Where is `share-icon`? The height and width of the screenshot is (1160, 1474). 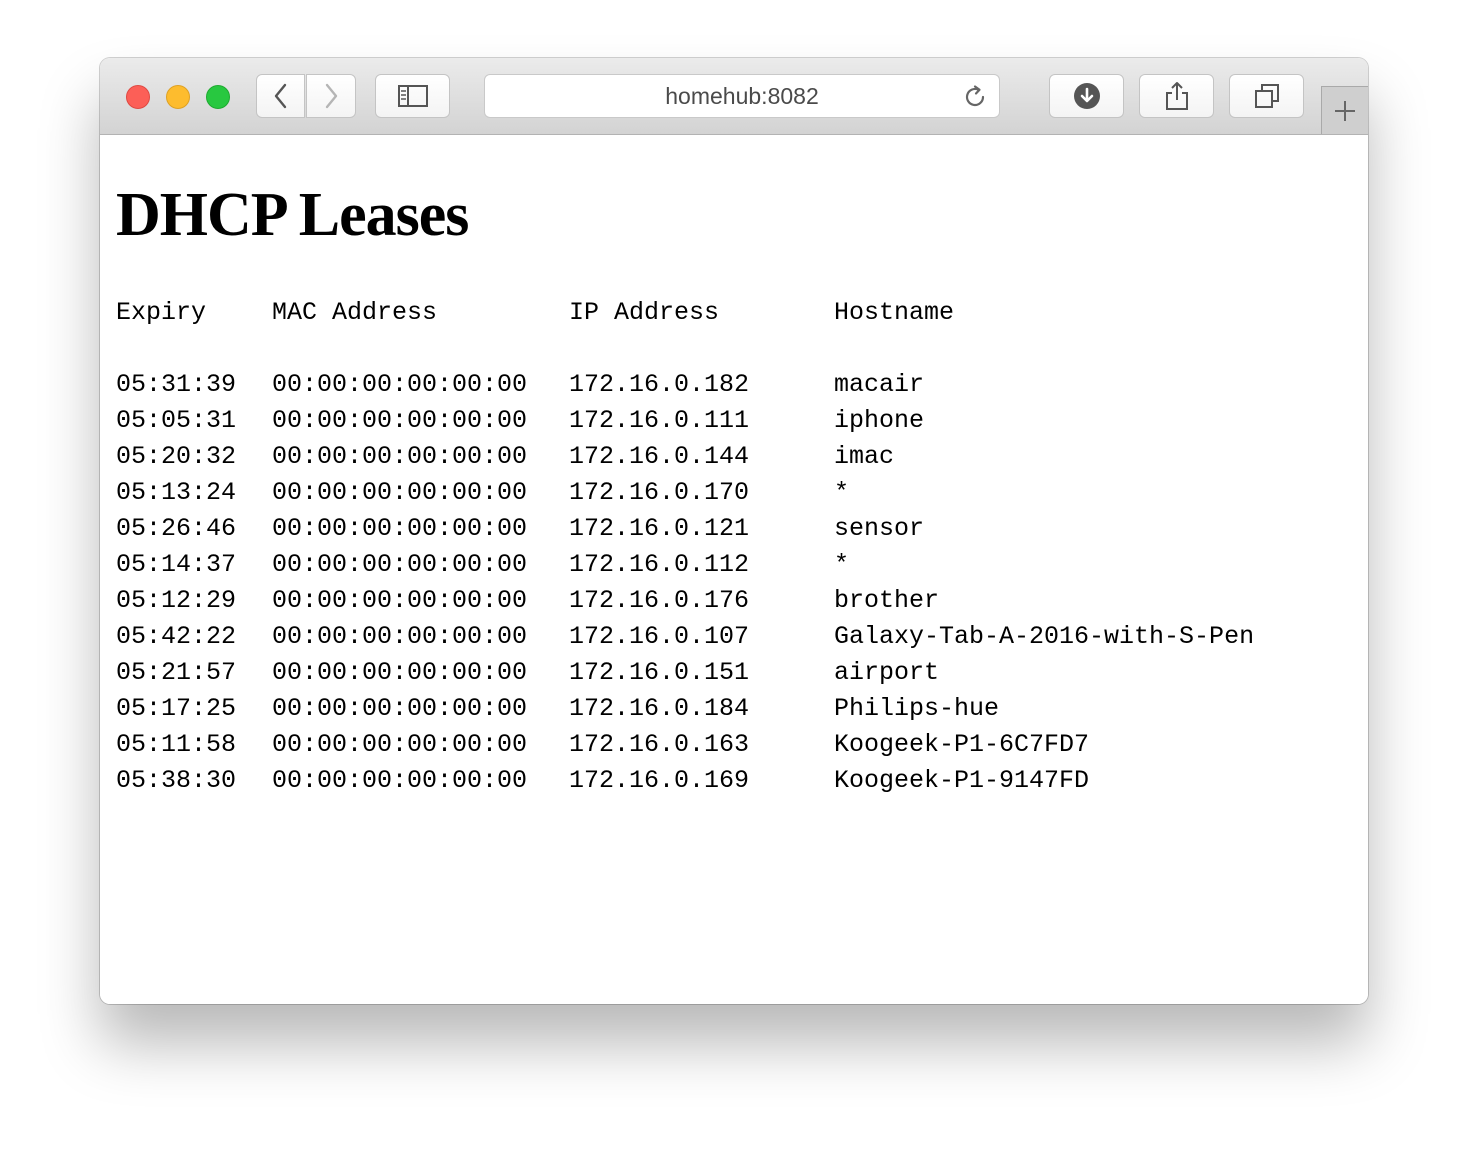
share-icon is located at coordinates (1176, 96).